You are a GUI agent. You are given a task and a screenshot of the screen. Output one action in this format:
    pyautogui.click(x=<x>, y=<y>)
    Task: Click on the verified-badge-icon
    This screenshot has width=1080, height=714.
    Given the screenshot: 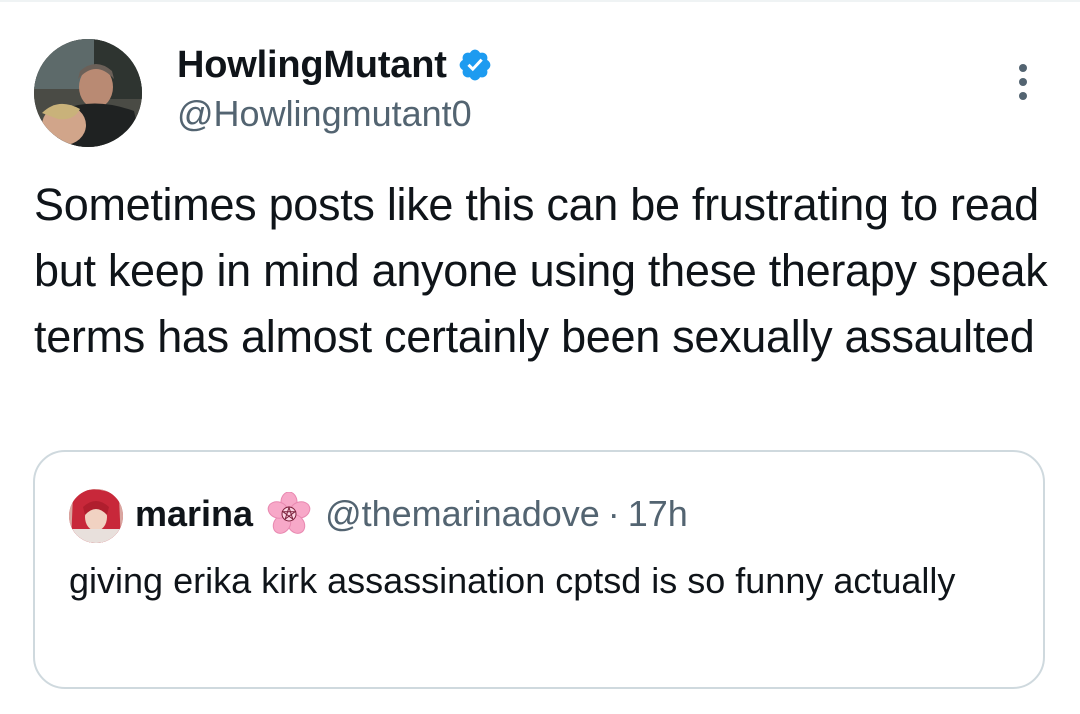 What is the action you would take?
    pyautogui.click(x=475, y=65)
    